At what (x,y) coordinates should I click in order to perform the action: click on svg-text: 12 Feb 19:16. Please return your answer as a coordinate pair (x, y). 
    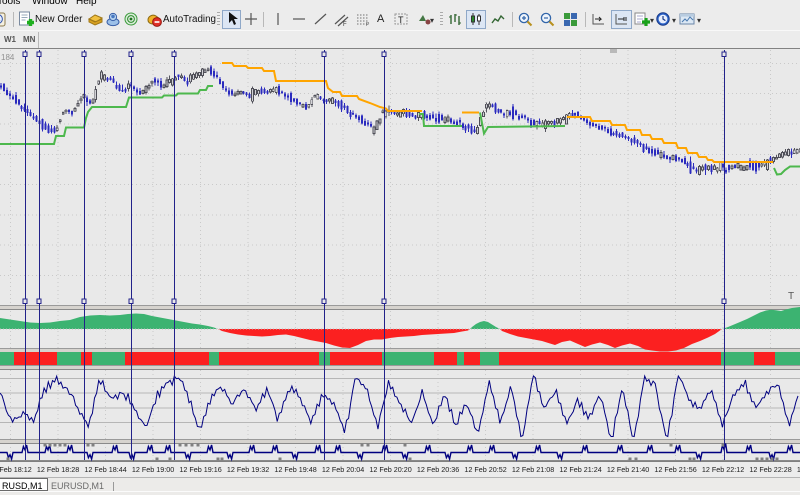
    Looking at the image, I should click on (200, 469).